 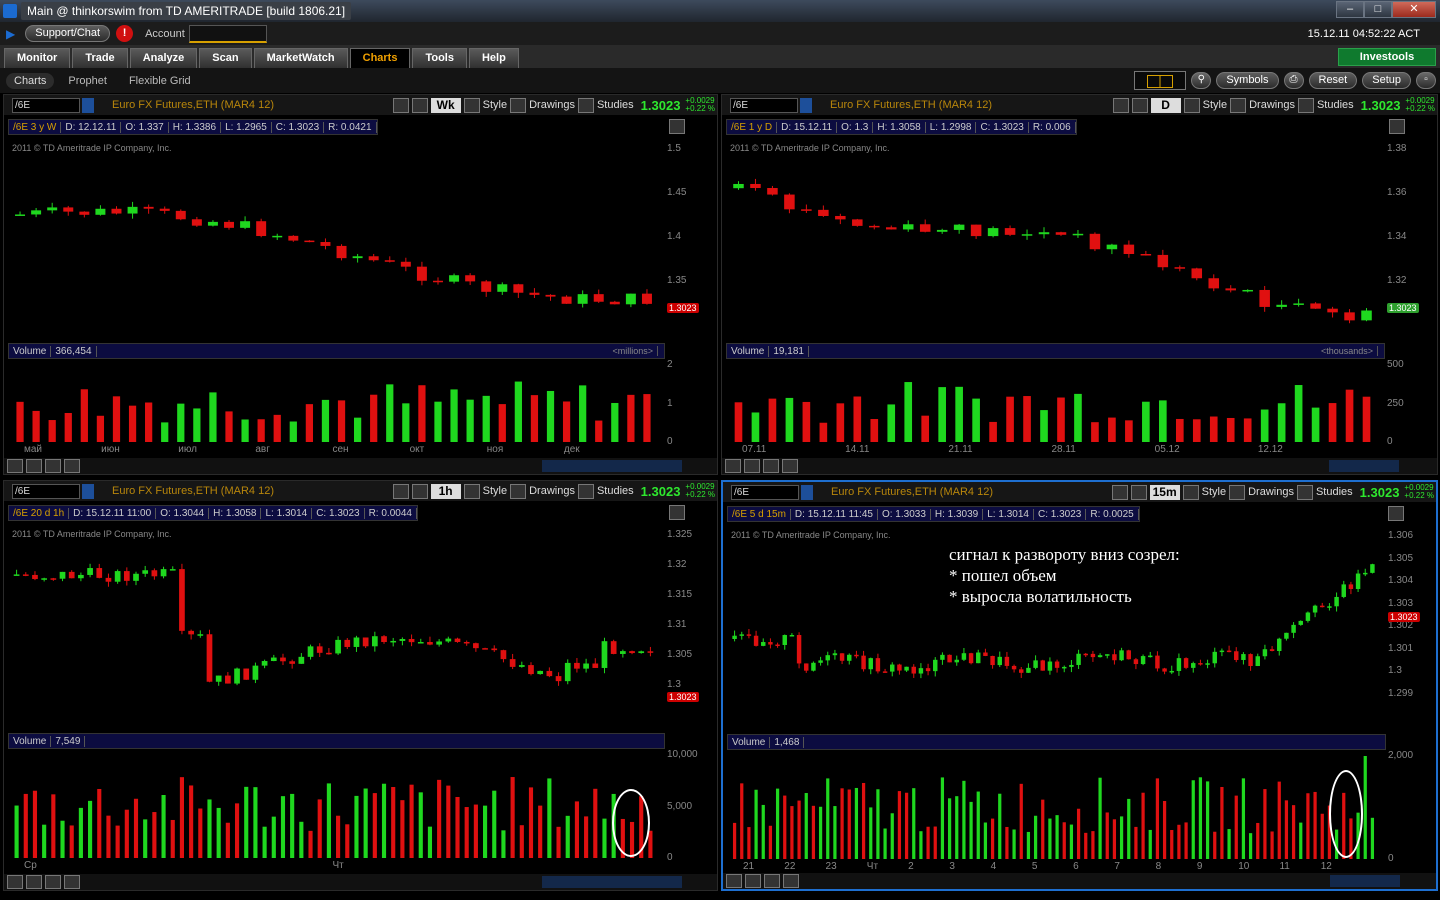 What do you see at coordinates (518, 491) in the screenshot?
I see `panel-bl-drawings-icon` at bounding box center [518, 491].